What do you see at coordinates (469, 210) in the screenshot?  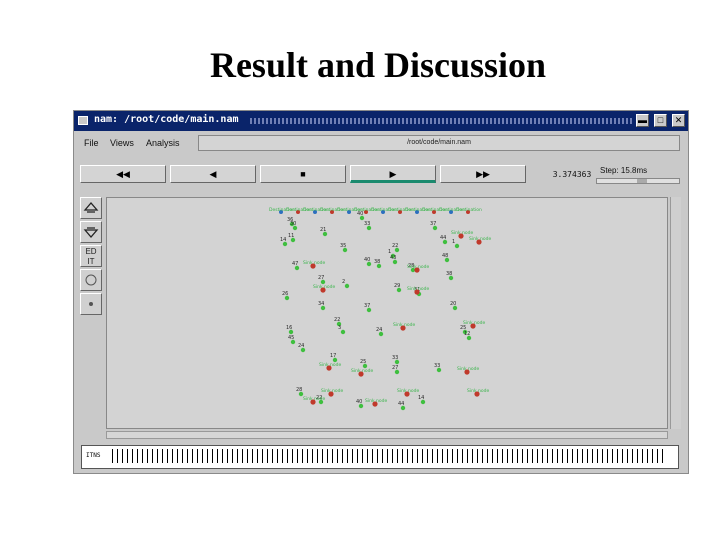 I see `destination-node: Destination` at bounding box center [469, 210].